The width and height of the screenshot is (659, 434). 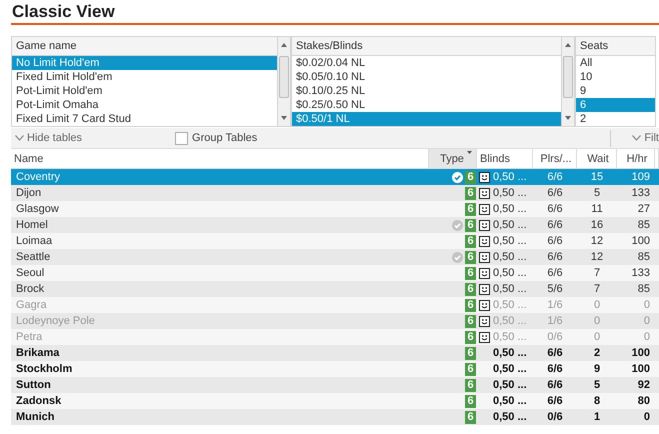 I want to click on list-item: $0.10/0.25 NL, so click(x=426, y=91).